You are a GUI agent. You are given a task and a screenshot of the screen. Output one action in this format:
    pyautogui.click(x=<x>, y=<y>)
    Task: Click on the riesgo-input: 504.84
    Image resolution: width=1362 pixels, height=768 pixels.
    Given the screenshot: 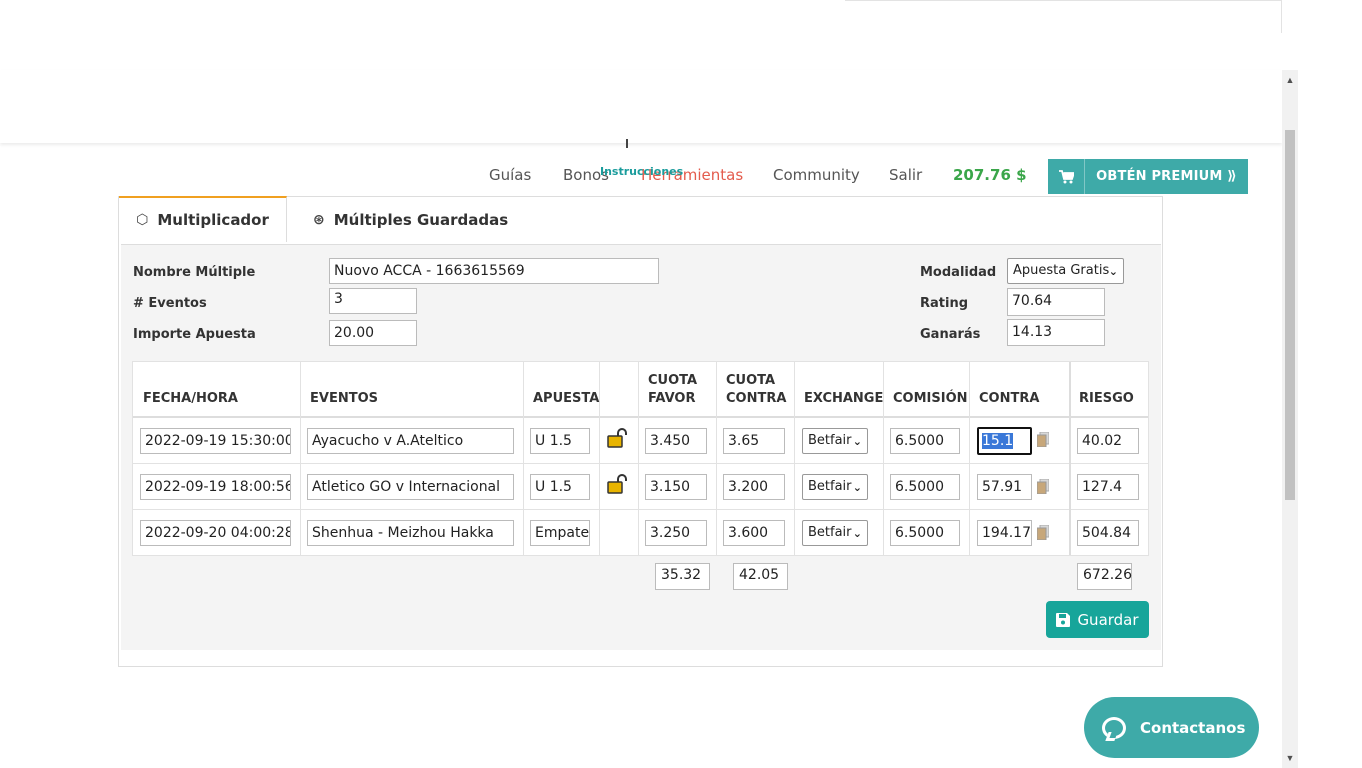 What is the action you would take?
    pyautogui.click(x=1108, y=533)
    